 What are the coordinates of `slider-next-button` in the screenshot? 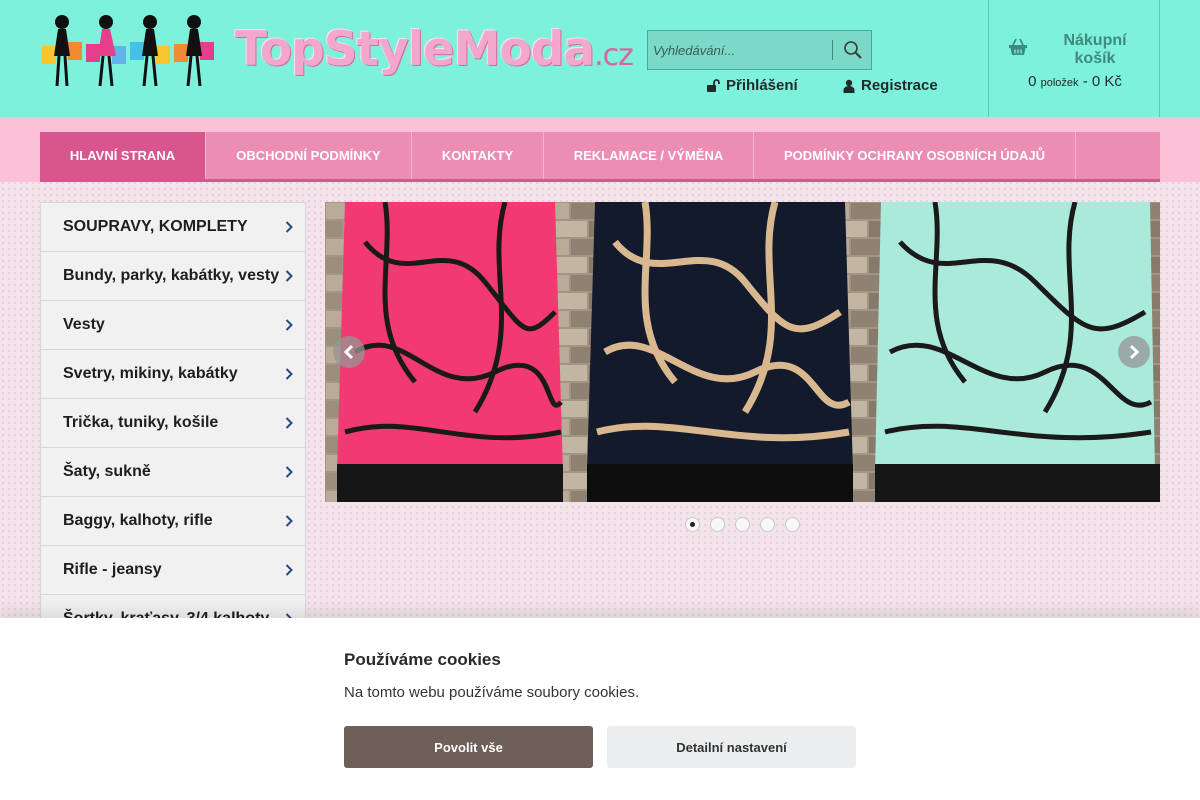 It's located at (1134, 352).